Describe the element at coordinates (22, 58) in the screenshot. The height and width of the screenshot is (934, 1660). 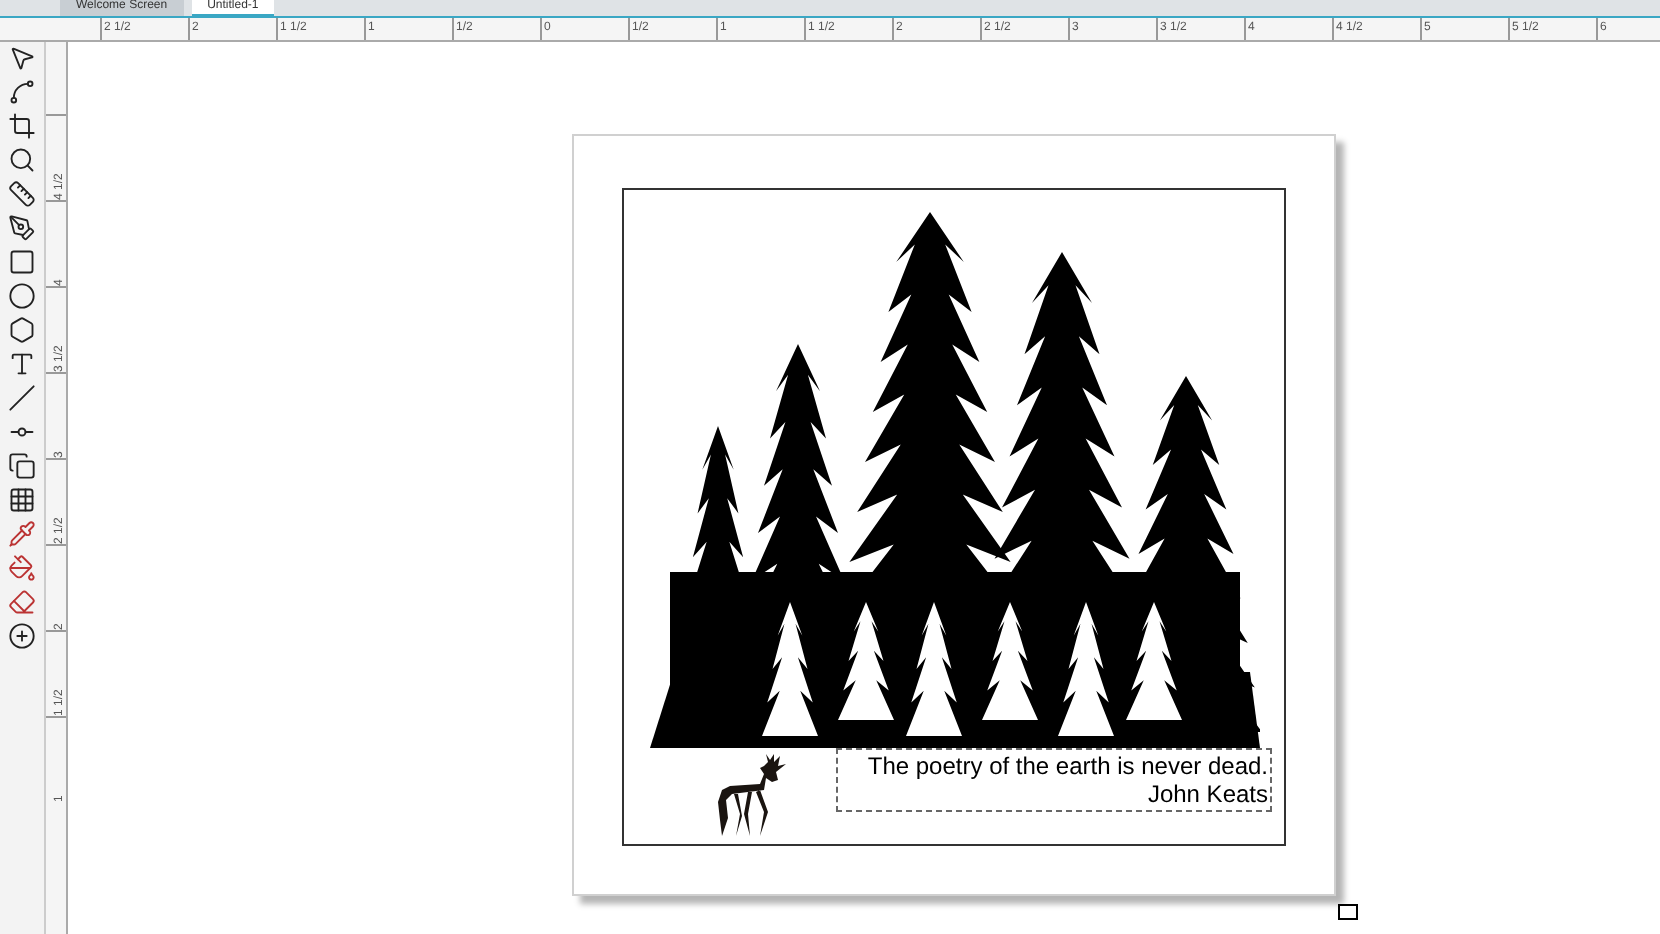
I see `pointer-tool-icon` at that location.